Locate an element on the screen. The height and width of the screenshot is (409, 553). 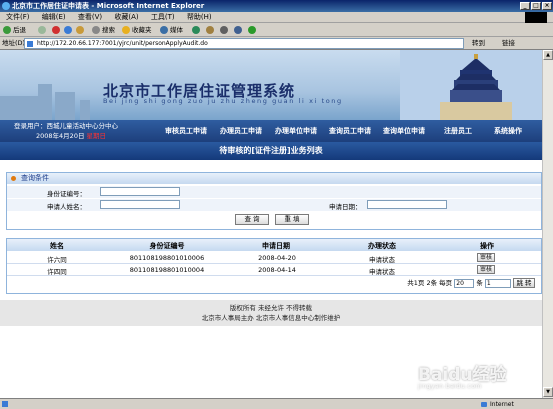
vertical-scrollbar: ▲ ▼ is located at coordinates (547, 224).